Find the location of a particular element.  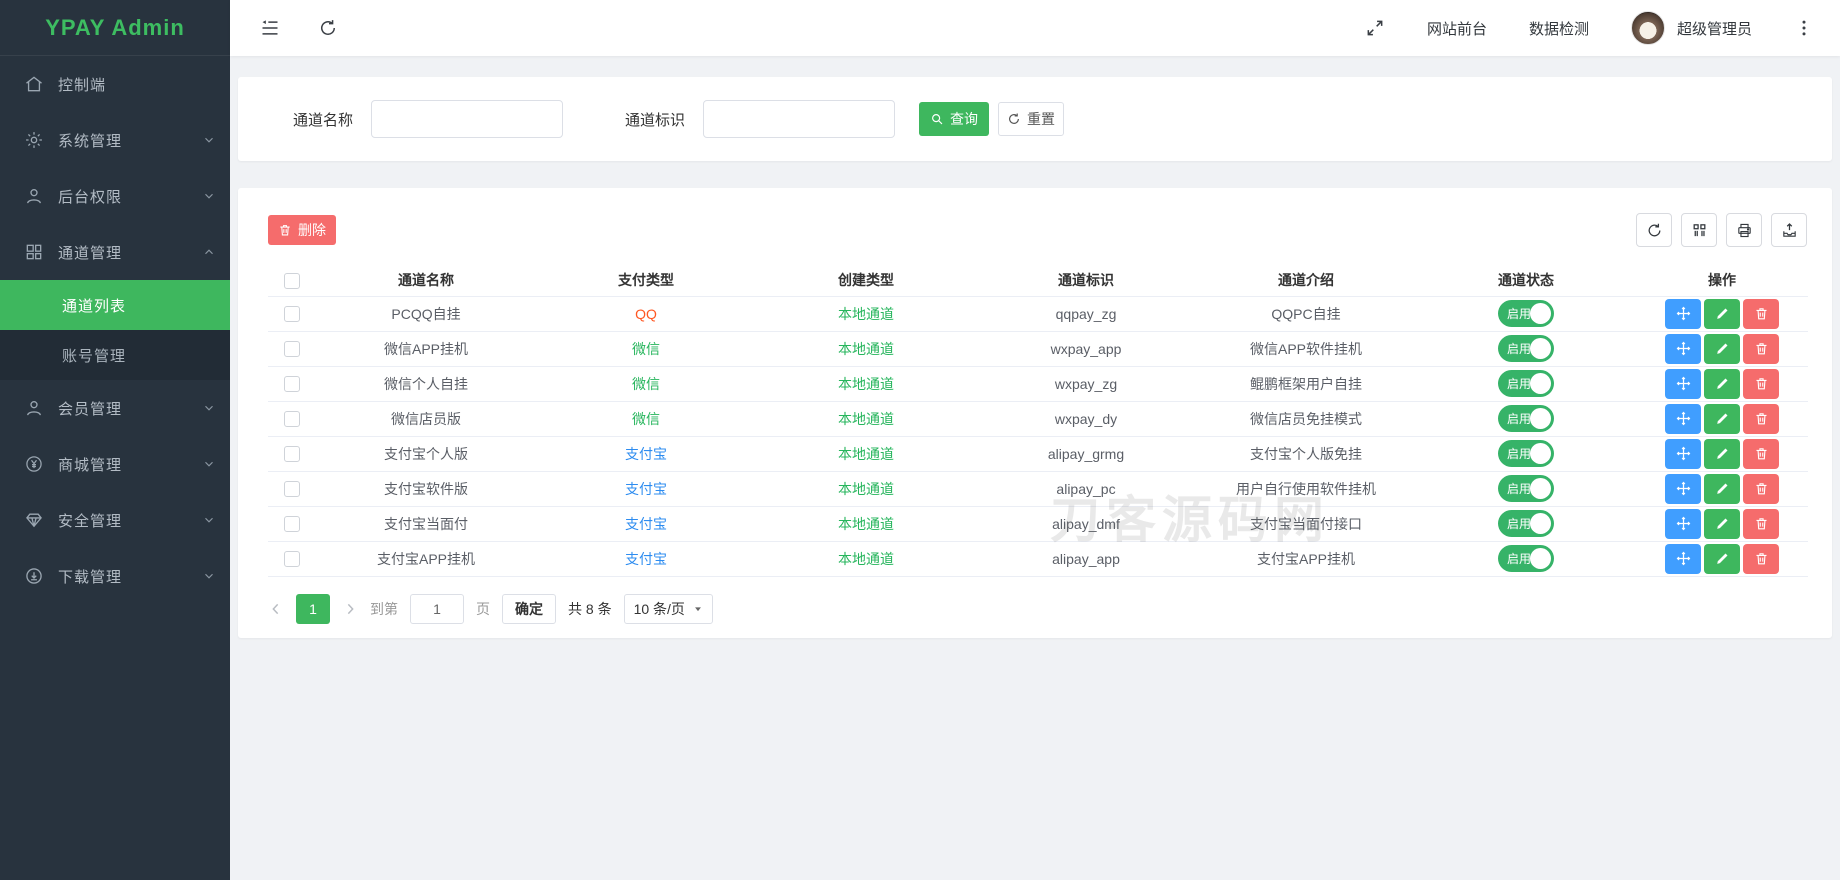

channel-name-cell: 支付宝个人版 is located at coordinates (426, 454).